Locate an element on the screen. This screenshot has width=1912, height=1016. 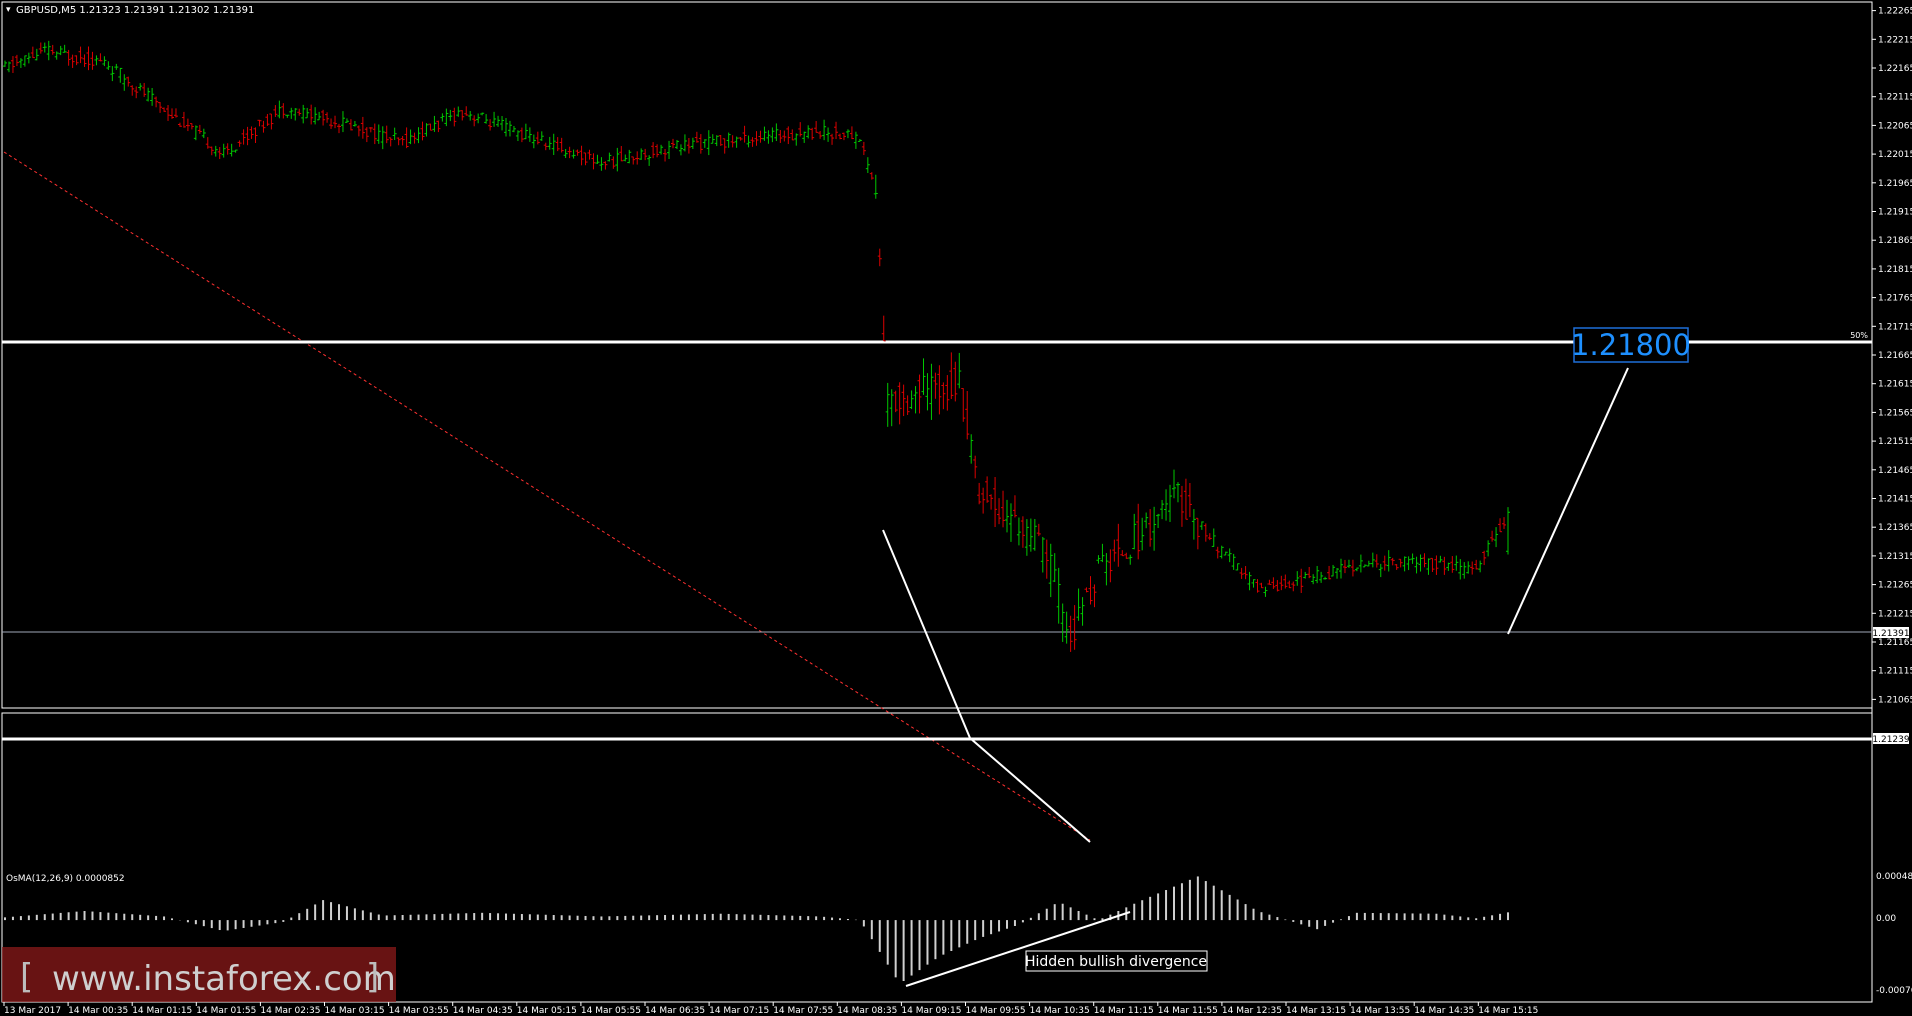
time-tick-label: 14 Mar 08:35 is located at coordinates (867, 1011).